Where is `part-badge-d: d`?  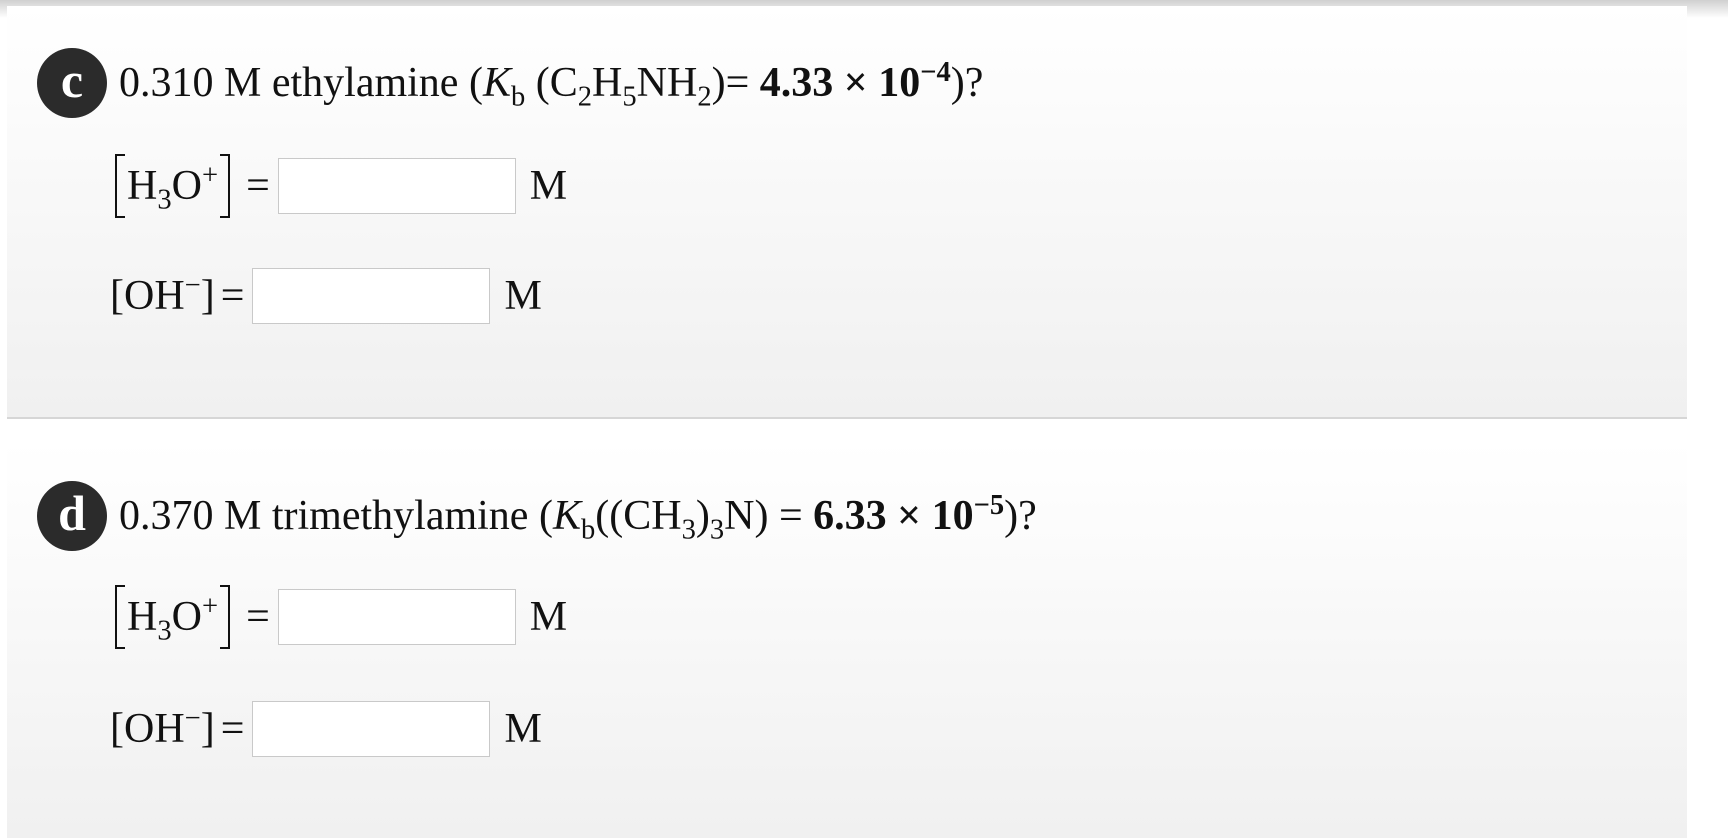
part-badge-d: d is located at coordinates (72, 516).